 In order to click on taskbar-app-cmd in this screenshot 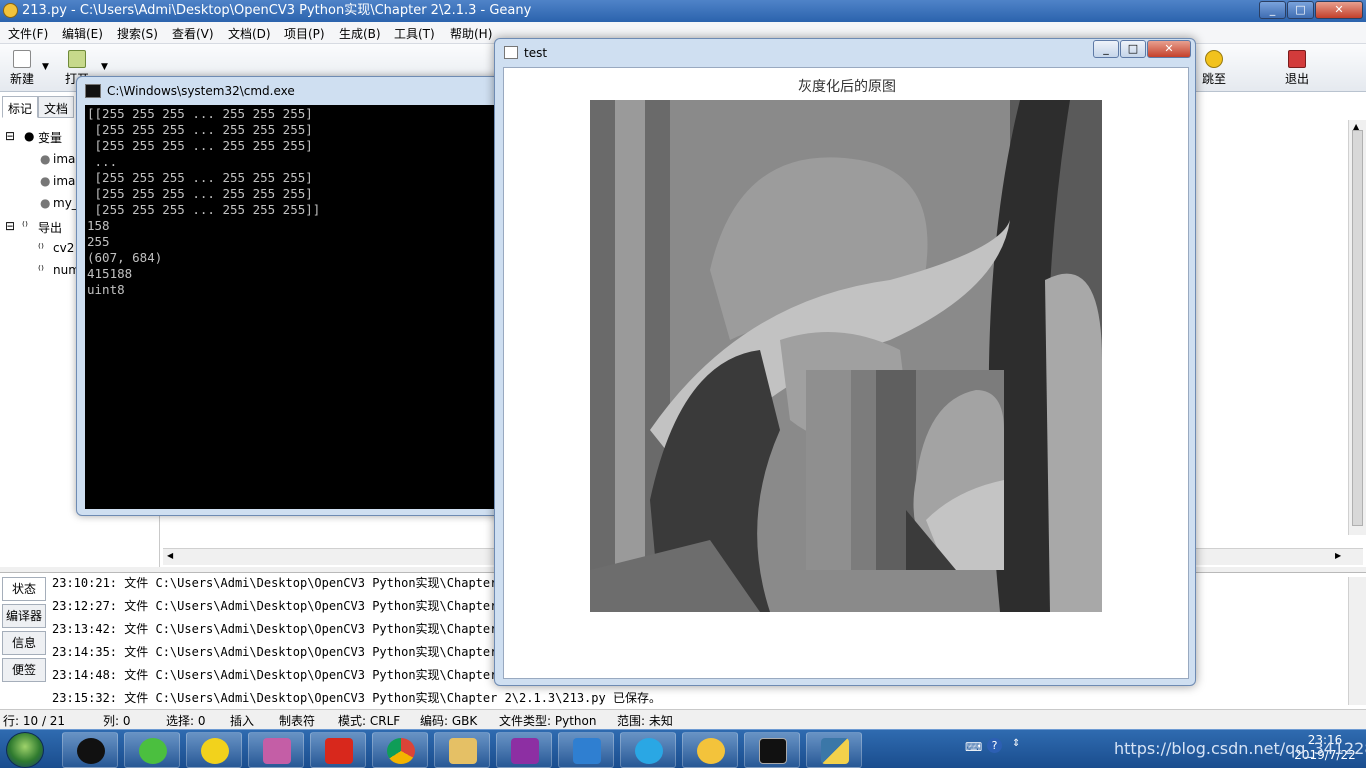, I will do `click(772, 750)`.